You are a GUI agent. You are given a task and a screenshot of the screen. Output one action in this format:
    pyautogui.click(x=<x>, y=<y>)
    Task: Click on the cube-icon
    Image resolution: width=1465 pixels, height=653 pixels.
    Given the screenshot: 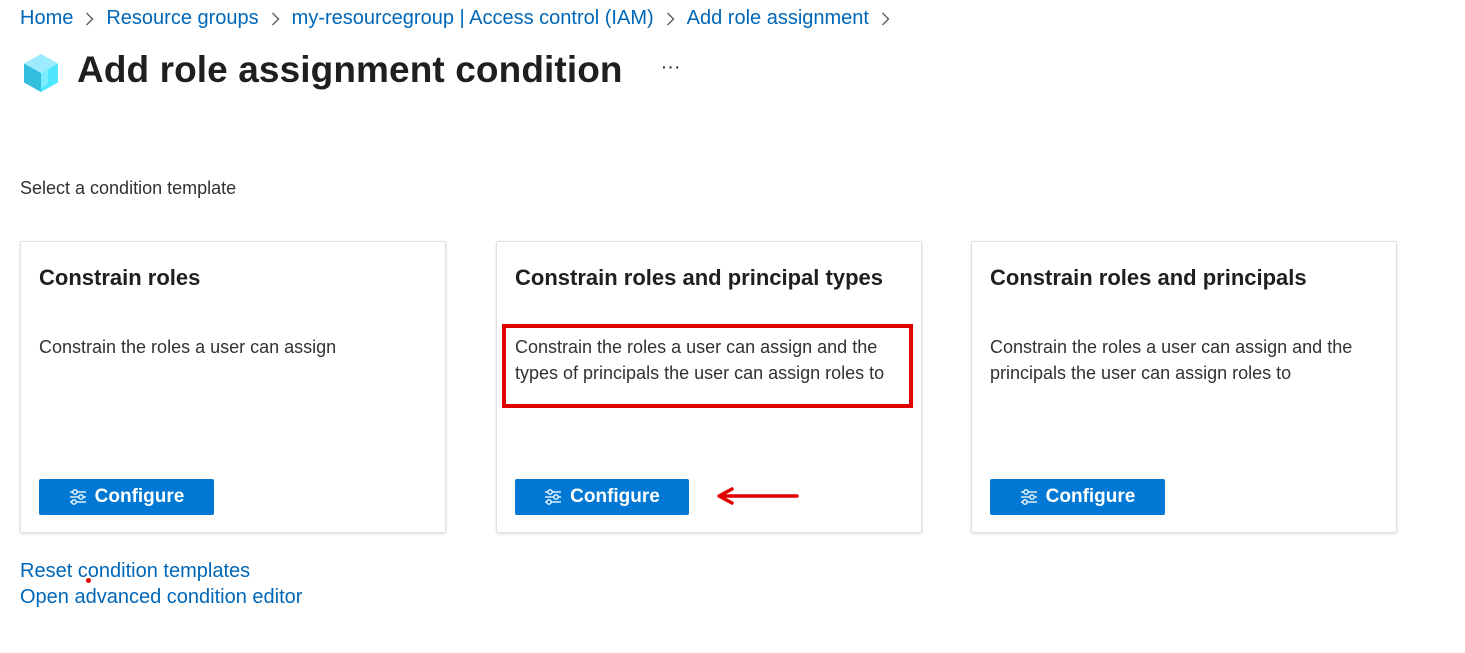 What is the action you would take?
    pyautogui.click(x=41, y=73)
    